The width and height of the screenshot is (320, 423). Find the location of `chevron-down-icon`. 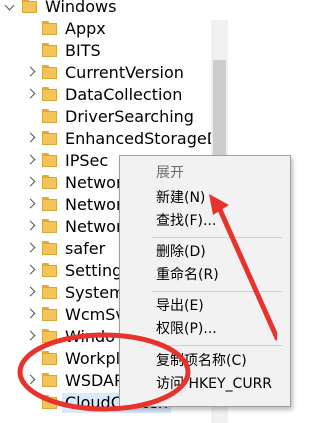

chevron-down-icon is located at coordinates (9, 5).